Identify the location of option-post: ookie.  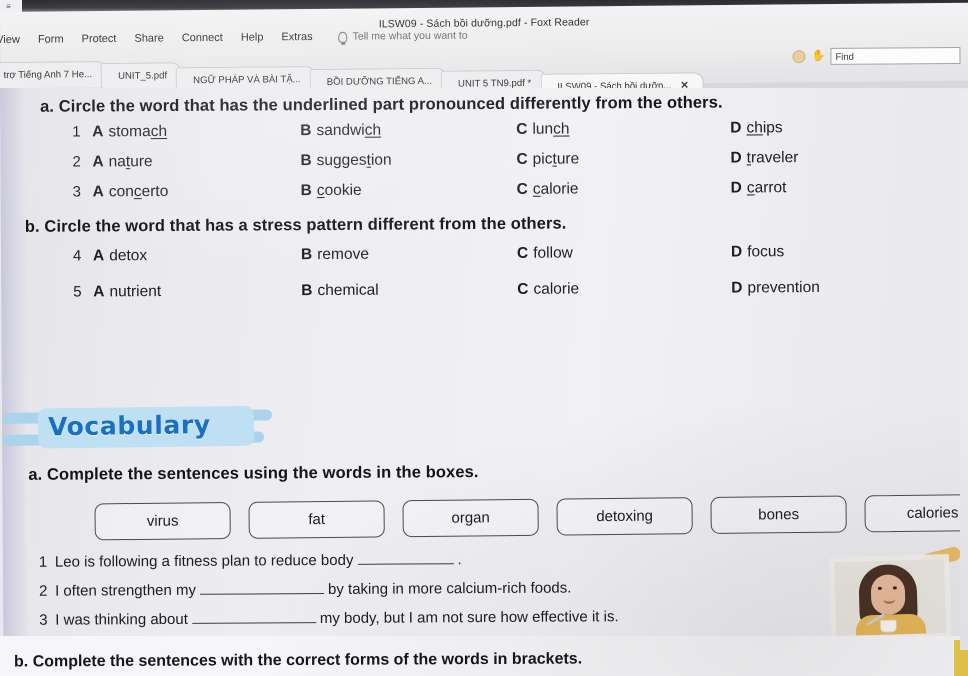
(343, 190).